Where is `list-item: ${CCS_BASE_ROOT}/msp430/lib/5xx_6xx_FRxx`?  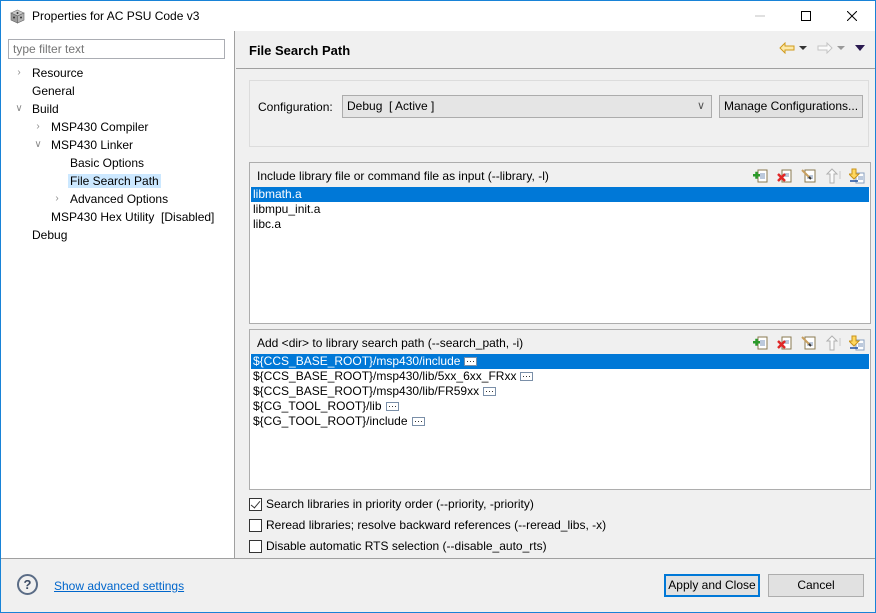 list-item: ${CCS_BASE_ROOT}/msp430/lib/5xx_6xx_FRxx is located at coordinates (560, 376).